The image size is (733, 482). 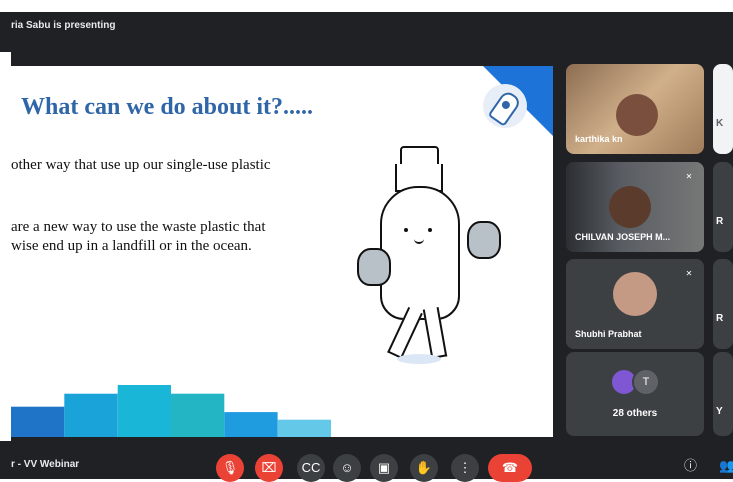 What do you see at coordinates (366, 460) in the screenshot?
I see `meeting-controls-bar` at bounding box center [366, 460].